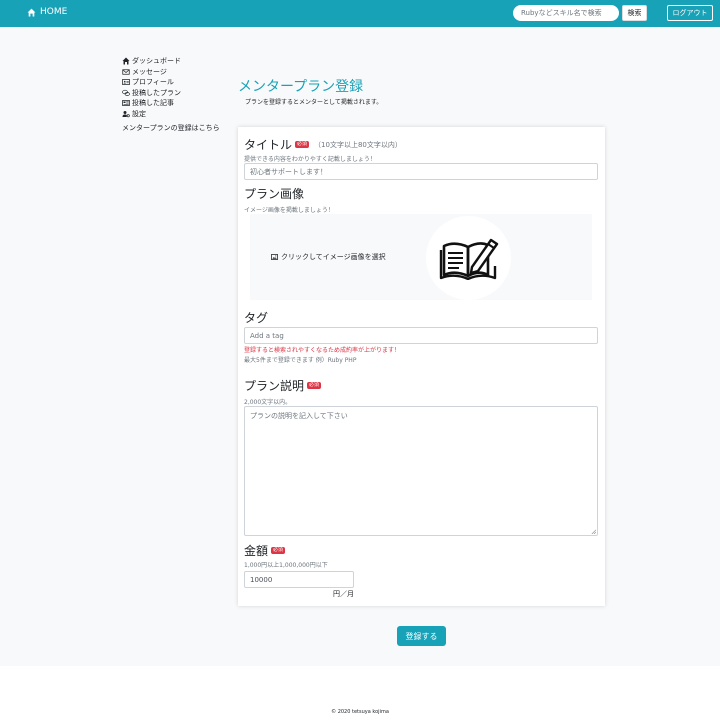 This screenshot has width=720, height=723. Describe the element at coordinates (268, 145) in the screenshot. I see `title-label: タイトル` at that location.